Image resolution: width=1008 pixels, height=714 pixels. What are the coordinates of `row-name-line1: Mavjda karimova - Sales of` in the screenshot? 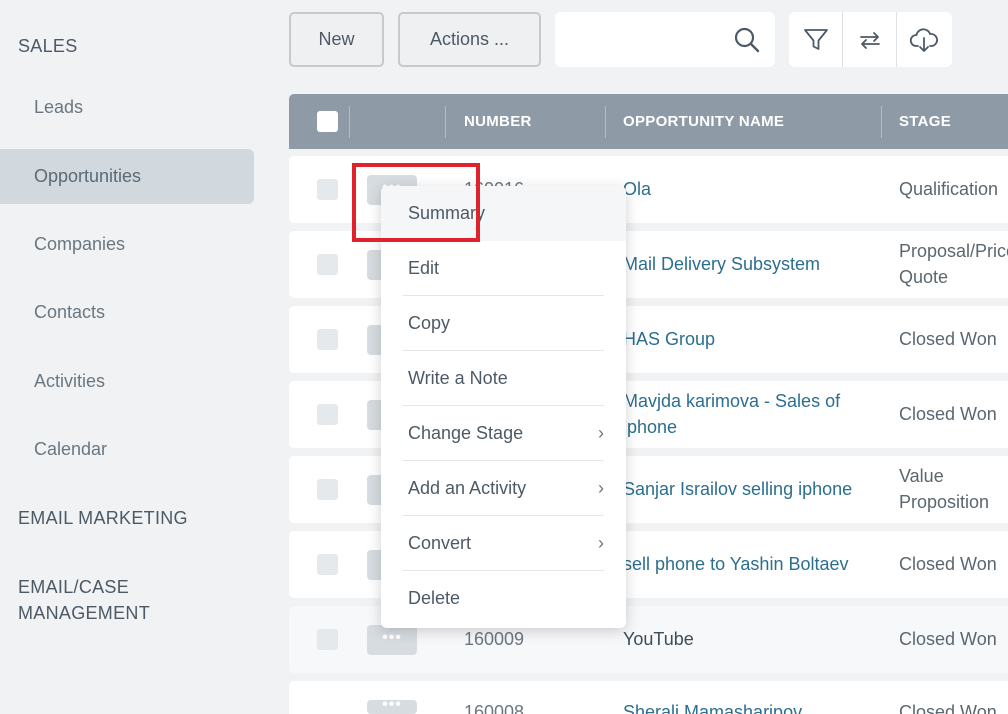 It's located at (732, 401).